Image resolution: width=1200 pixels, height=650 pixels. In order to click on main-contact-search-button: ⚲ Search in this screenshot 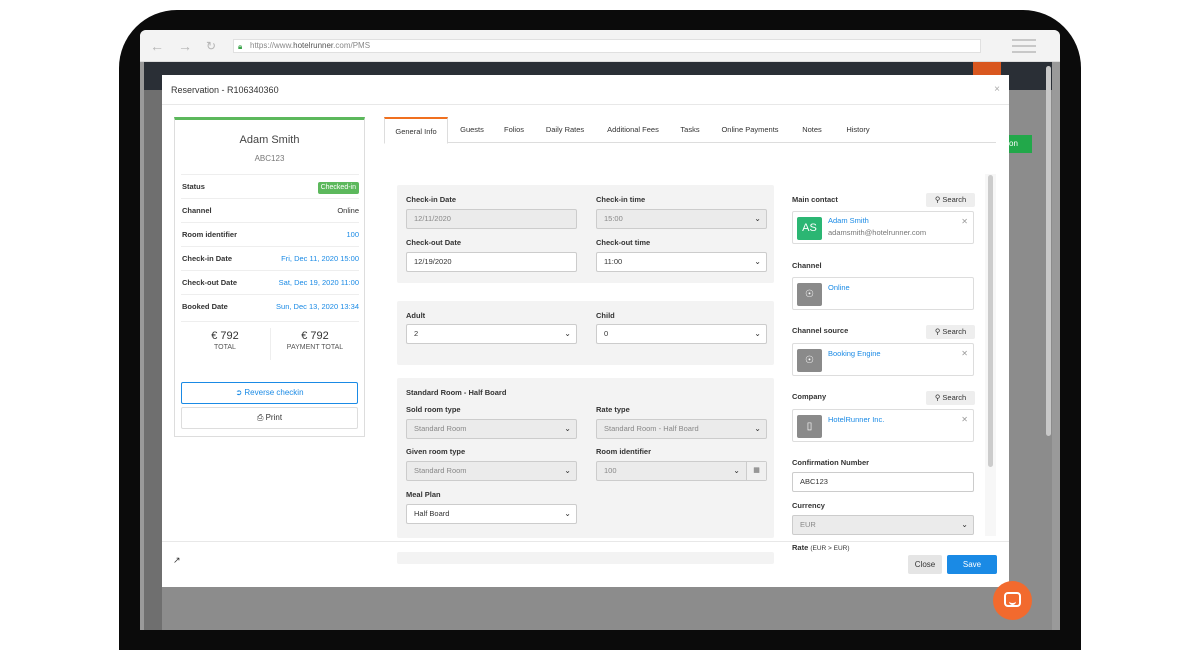, I will do `click(950, 200)`.